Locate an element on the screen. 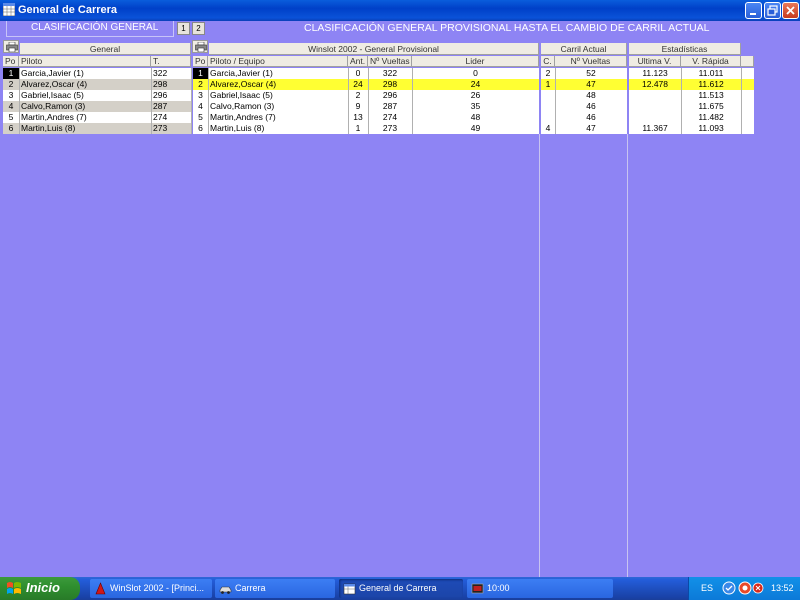  row-carril-vueltas: 46 is located at coordinates (591, 117).